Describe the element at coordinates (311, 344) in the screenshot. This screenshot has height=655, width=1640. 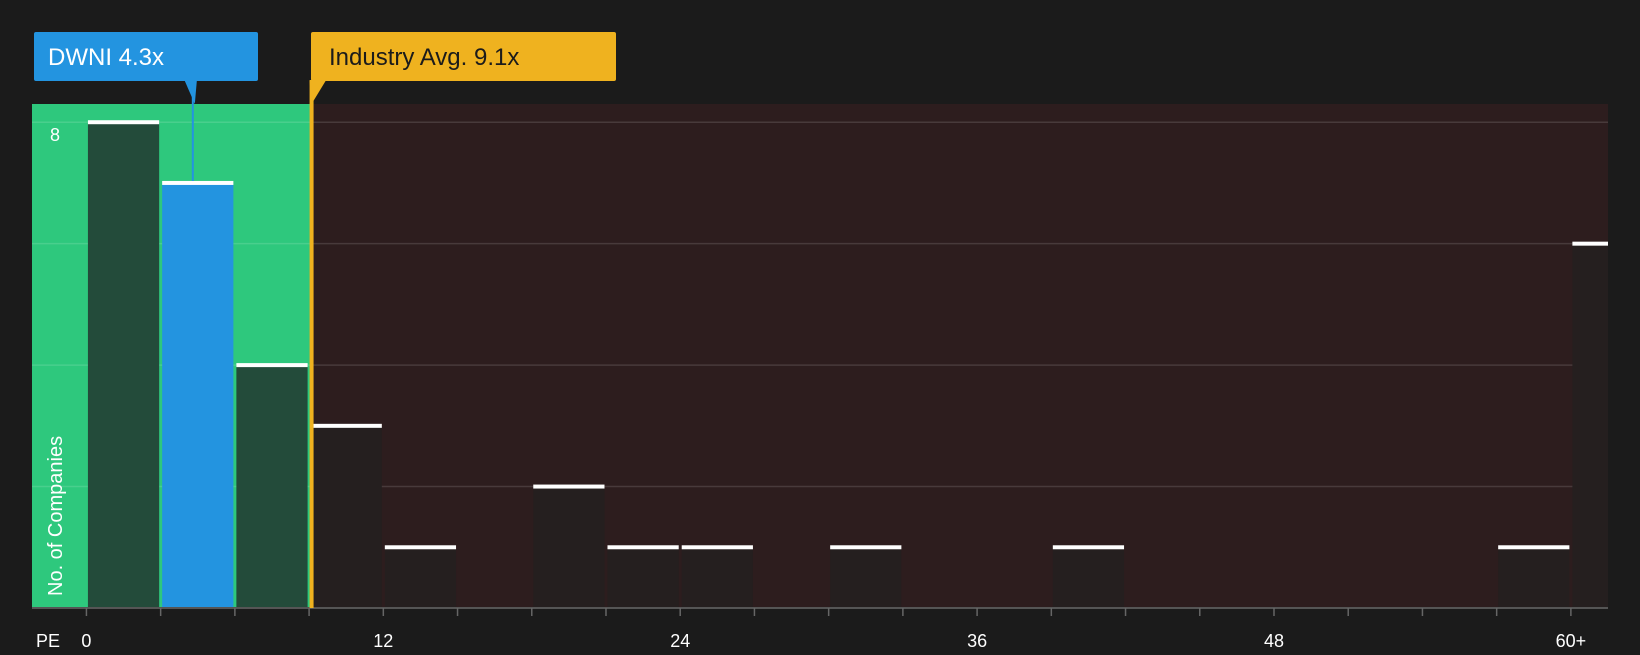
I see `industry-average-line` at that location.